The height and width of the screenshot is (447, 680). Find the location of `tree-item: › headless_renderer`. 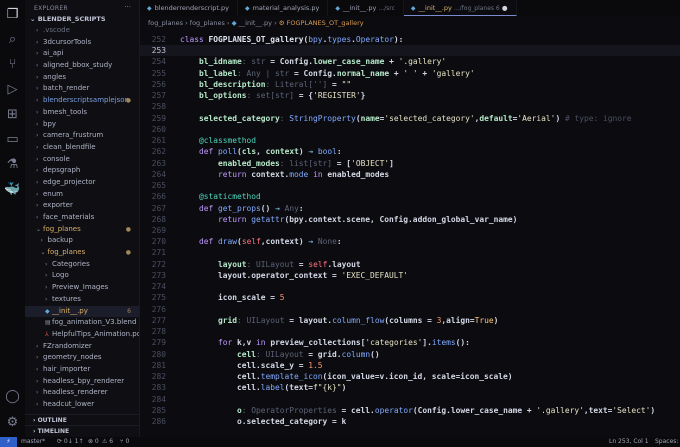

tree-item: › headless_renderer is located at coordinates (82, 393).